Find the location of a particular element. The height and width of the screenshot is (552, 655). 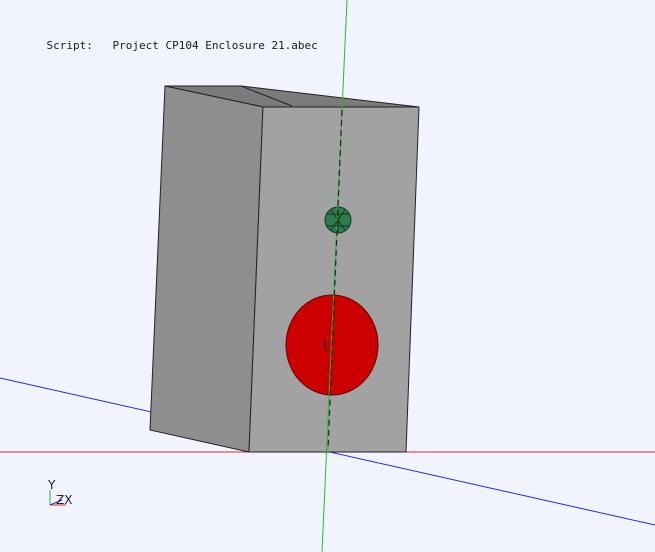

triad-y-label: Y is located at coordinates (51, 485).